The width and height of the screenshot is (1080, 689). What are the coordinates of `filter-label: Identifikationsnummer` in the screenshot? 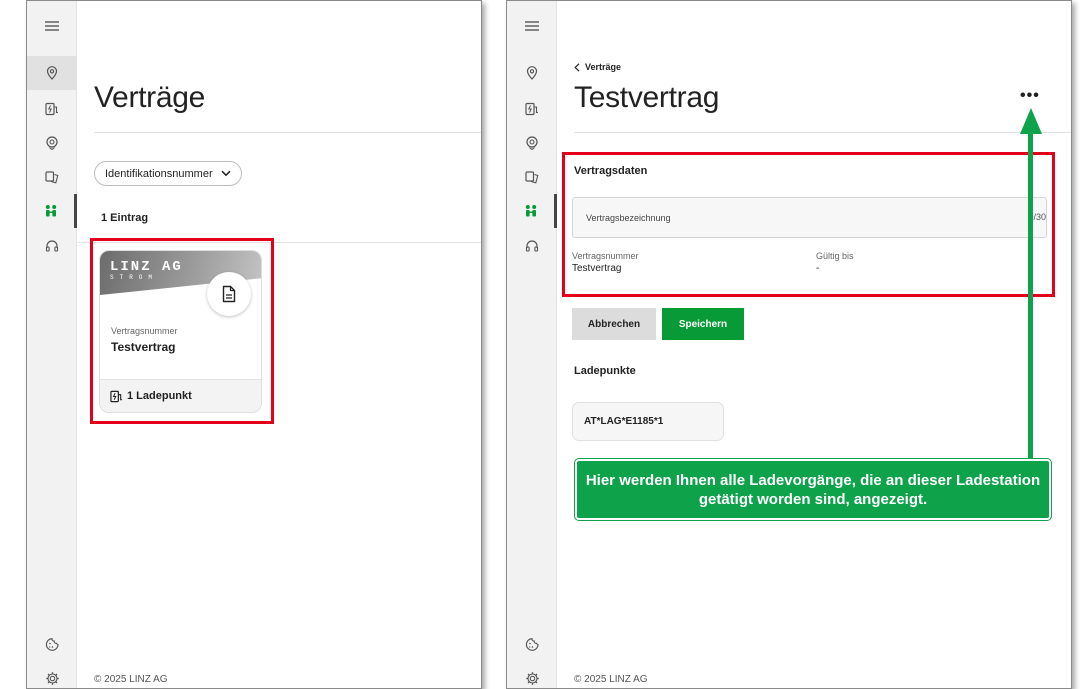 It's located at (159, 173).